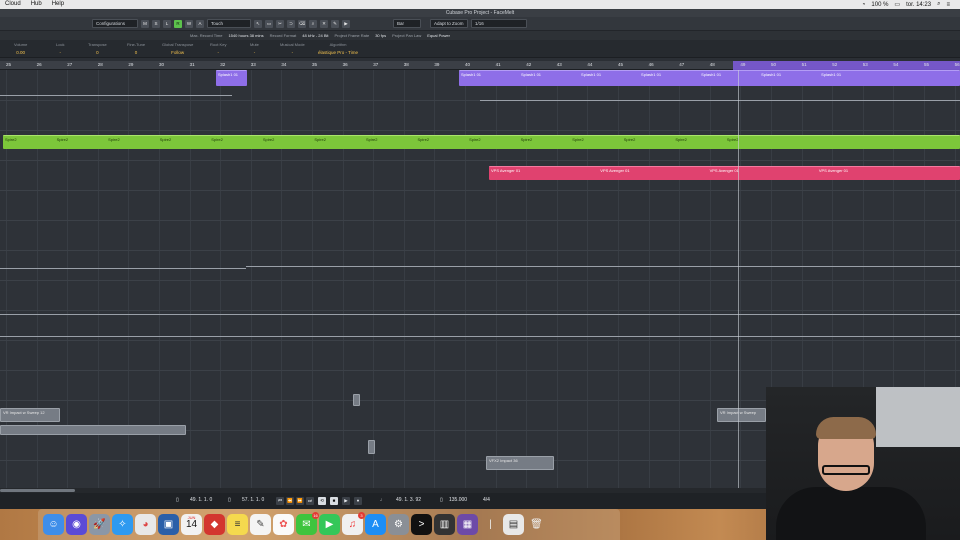  Describe the element at coordinates (398, 524) in the screenshot. I see `system-preferences-icon: ⚙` at that location.